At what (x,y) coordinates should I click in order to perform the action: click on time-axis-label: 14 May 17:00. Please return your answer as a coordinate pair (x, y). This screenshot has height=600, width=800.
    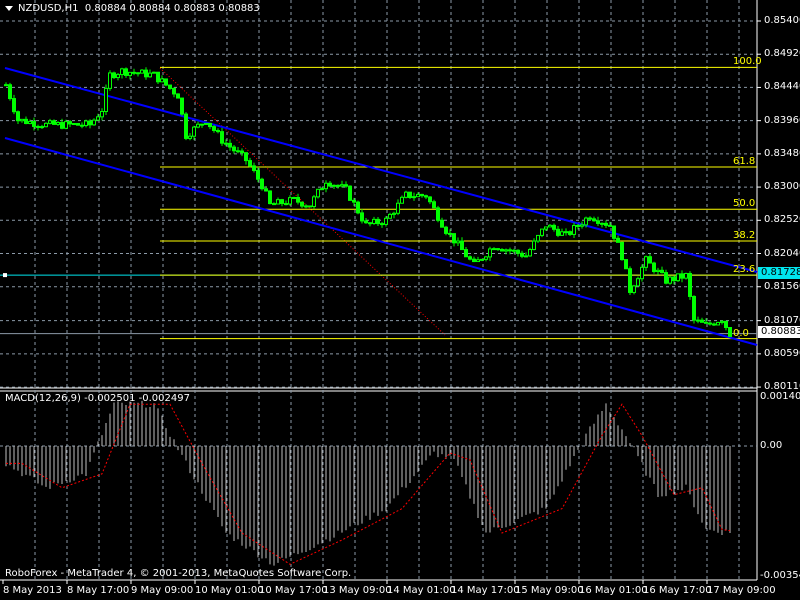
    Looking at the image, I should click on (485, 590).